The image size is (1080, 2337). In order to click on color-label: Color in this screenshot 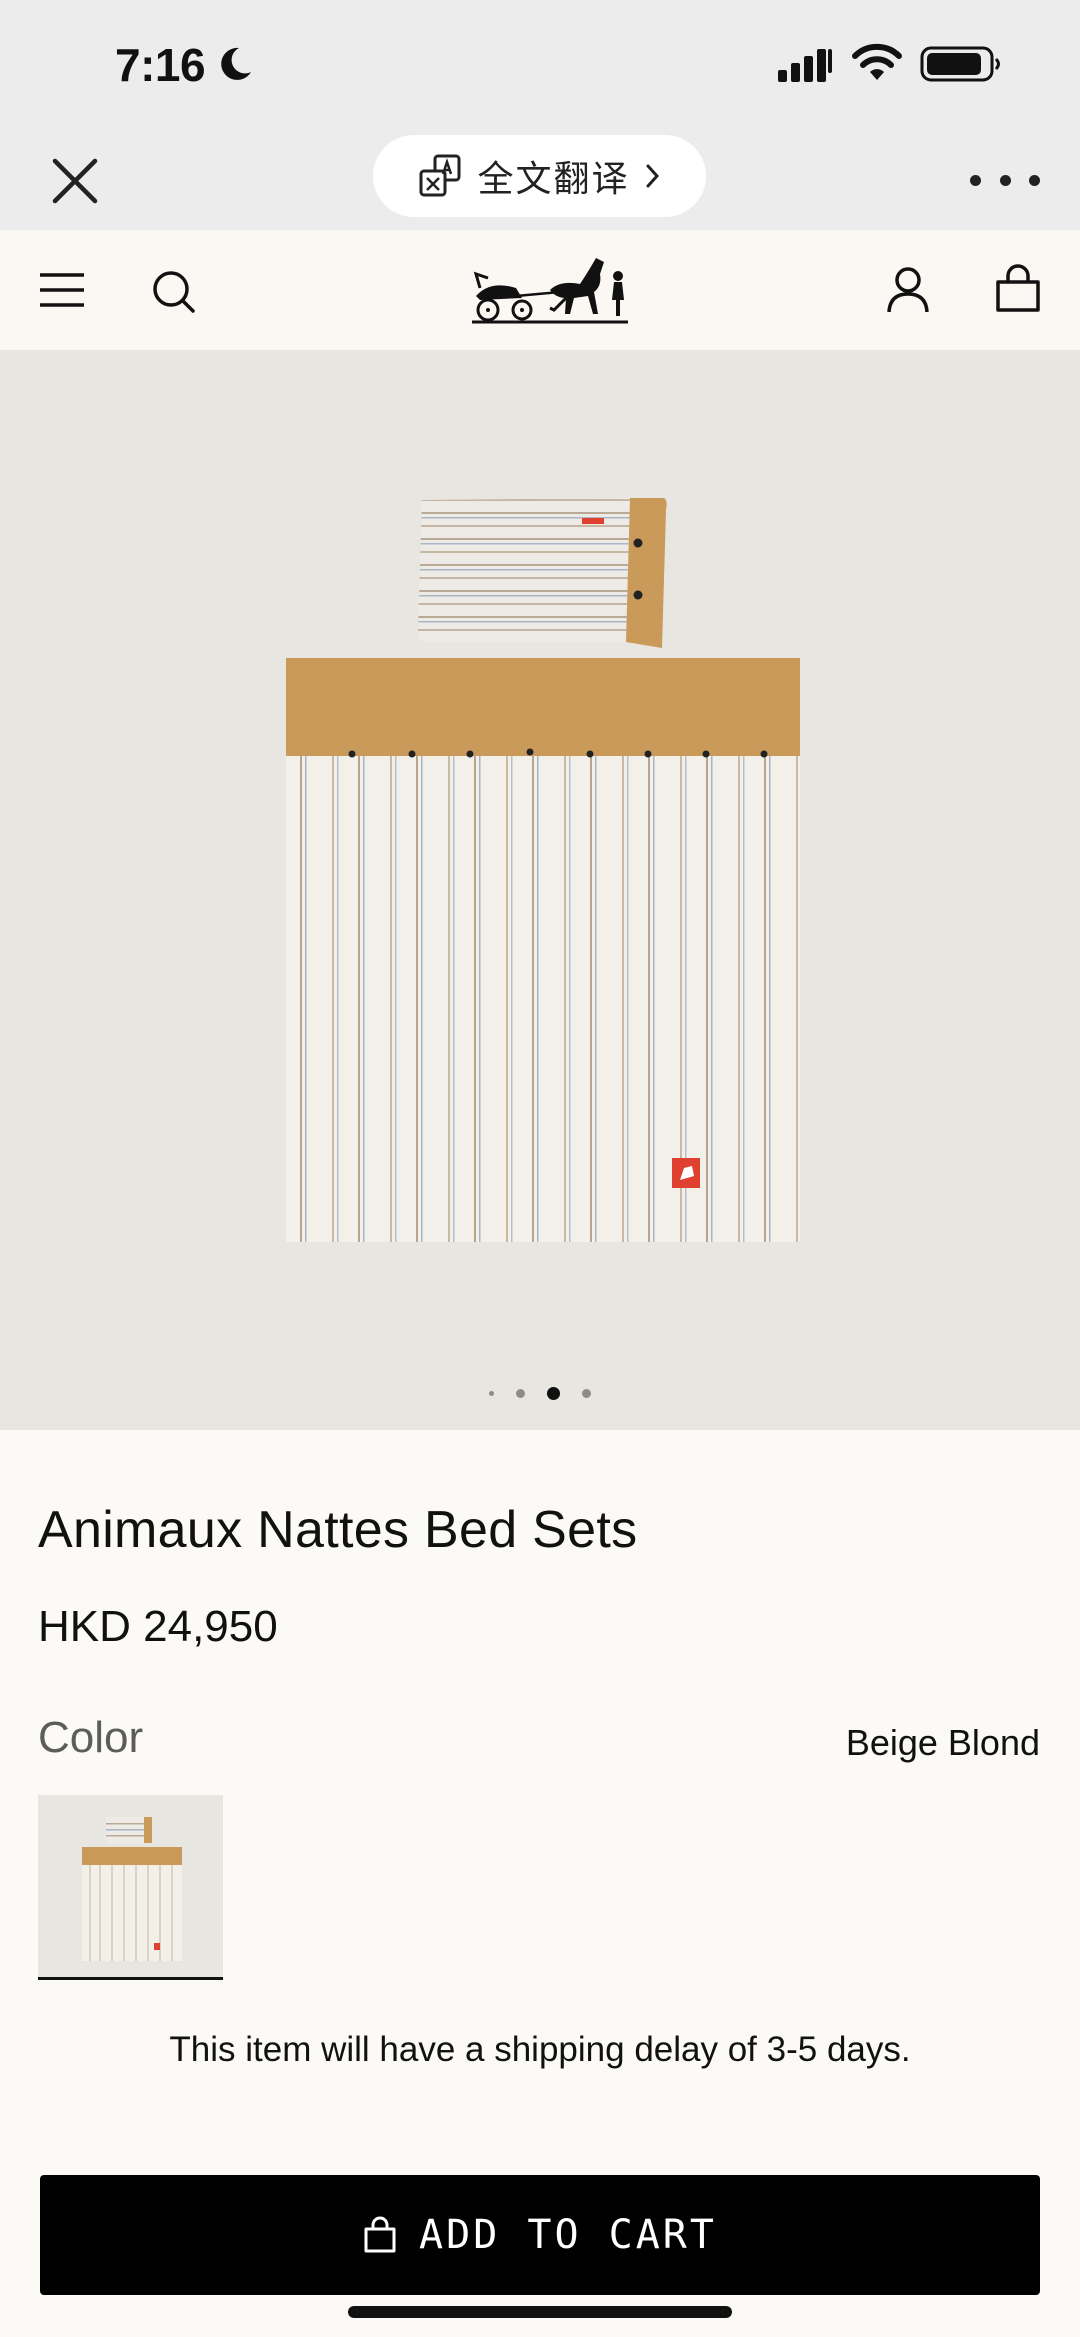, I will do `click(91, 1737)`.